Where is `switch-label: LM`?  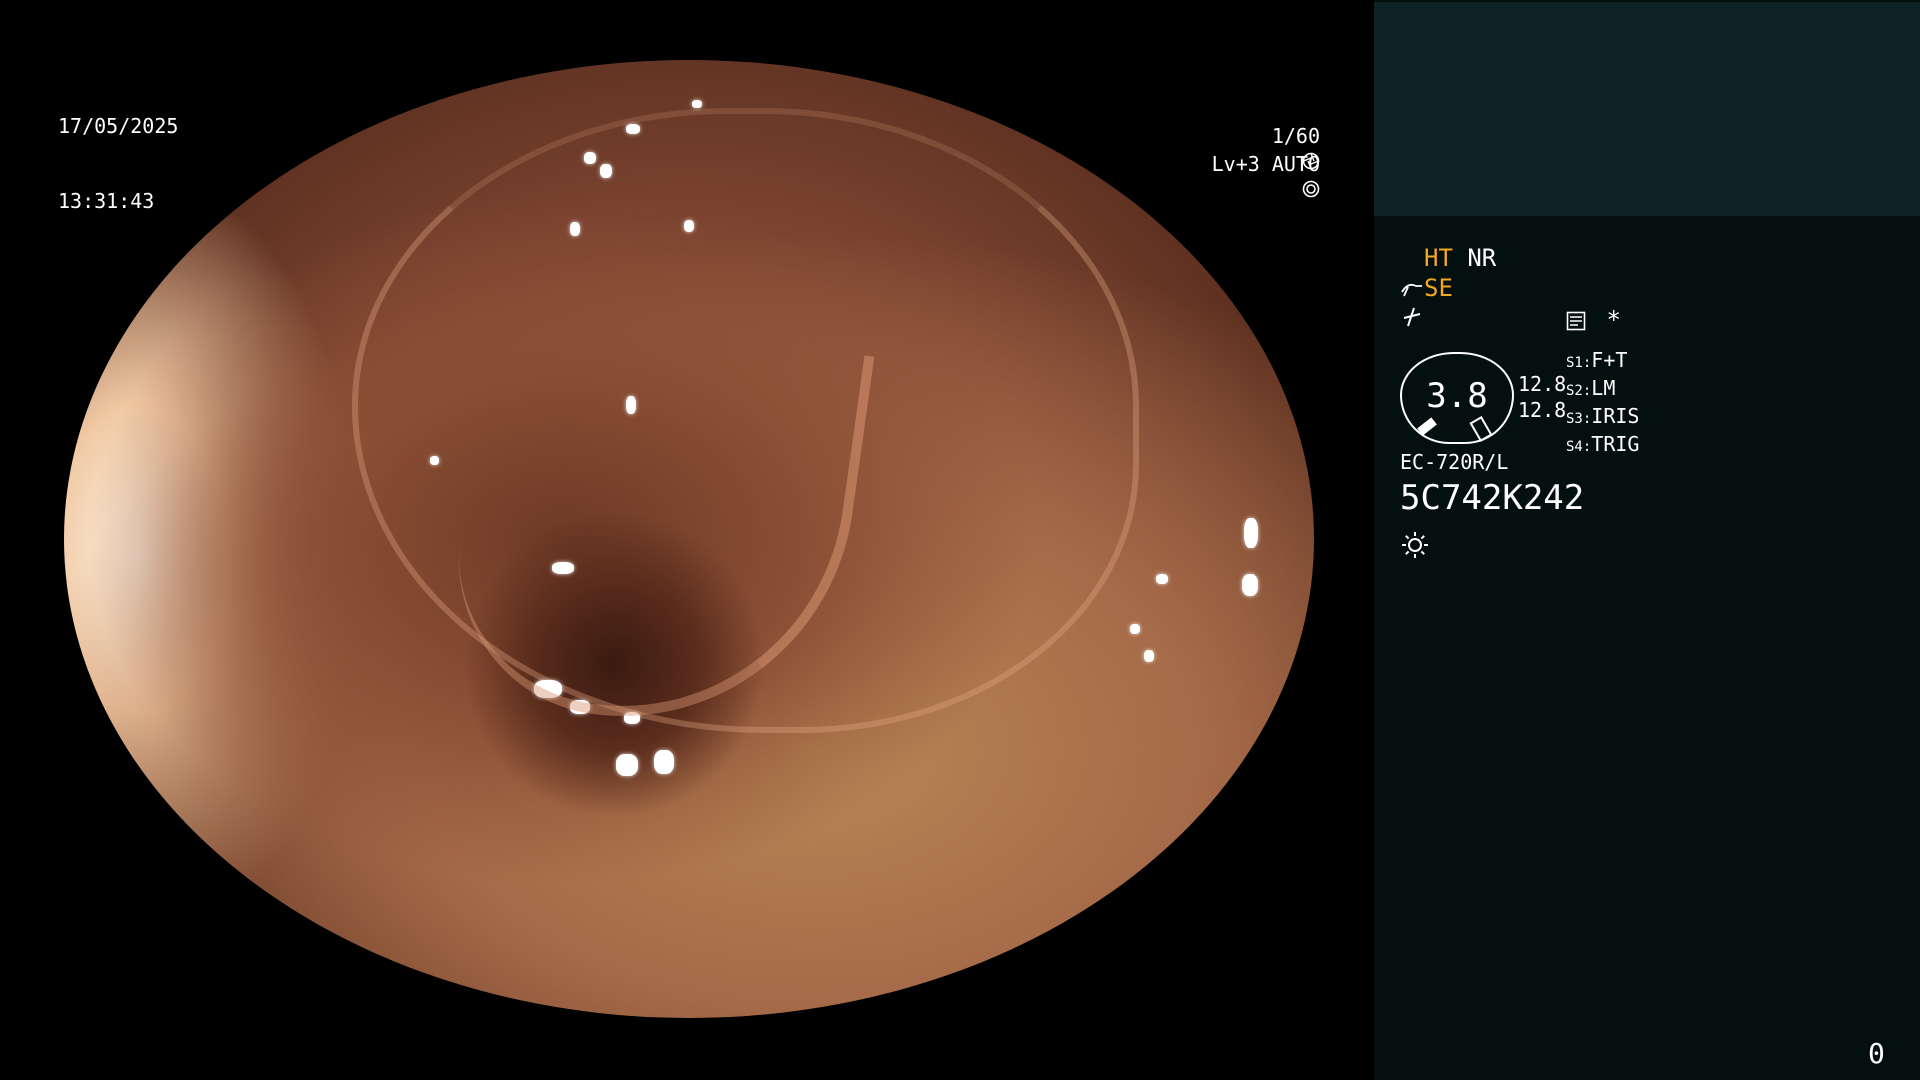 switch-label: LM is located at coordinates (1603, 388).